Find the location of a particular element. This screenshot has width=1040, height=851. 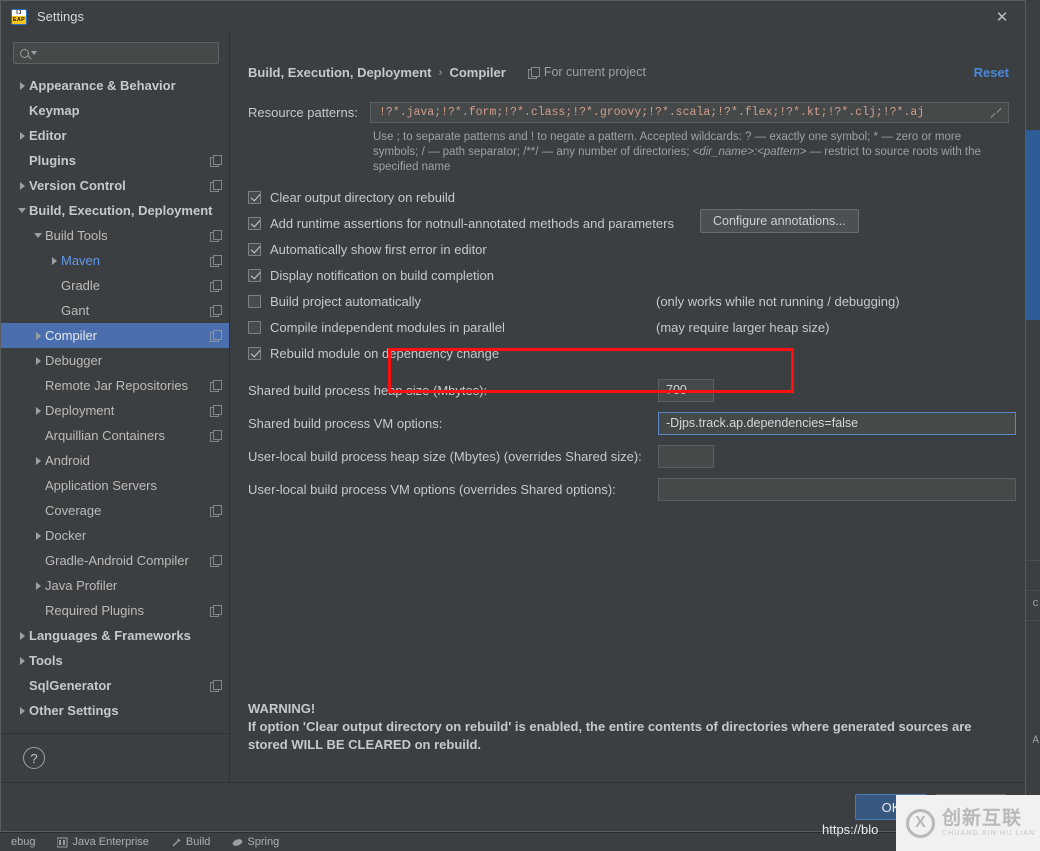

vm-shared-field is located at coordinates (837, 423).